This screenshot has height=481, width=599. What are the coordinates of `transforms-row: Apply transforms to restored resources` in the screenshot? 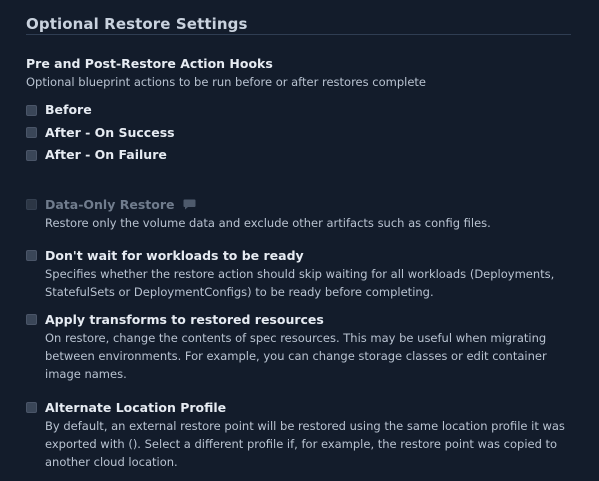 It's located at (298, 320).